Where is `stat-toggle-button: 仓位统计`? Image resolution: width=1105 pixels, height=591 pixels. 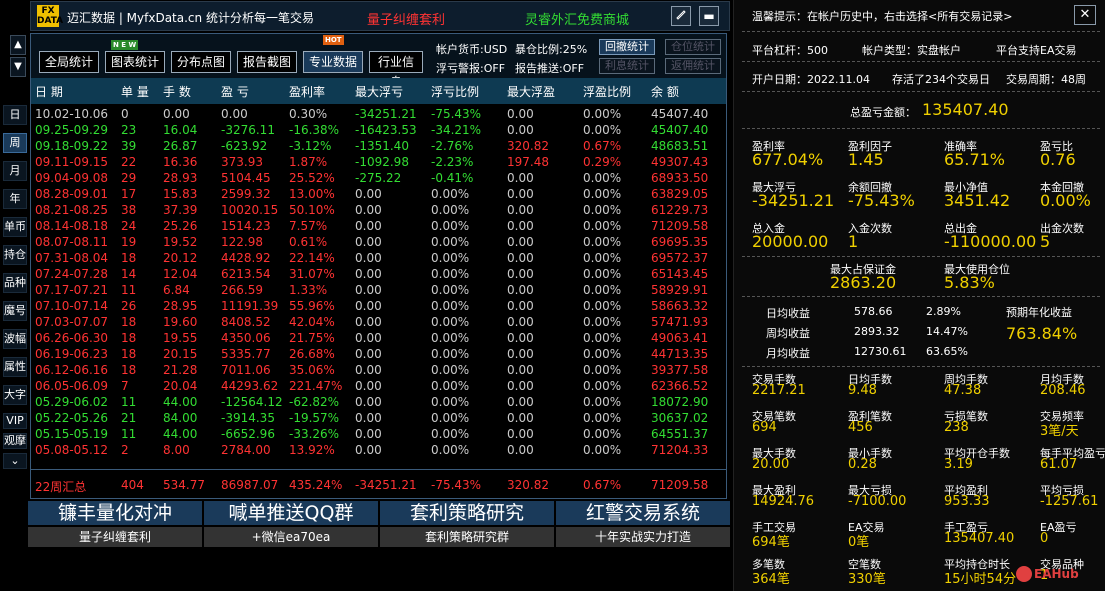
stat-toggle-button: 仓位统计 is located at coordinates (693, 47).